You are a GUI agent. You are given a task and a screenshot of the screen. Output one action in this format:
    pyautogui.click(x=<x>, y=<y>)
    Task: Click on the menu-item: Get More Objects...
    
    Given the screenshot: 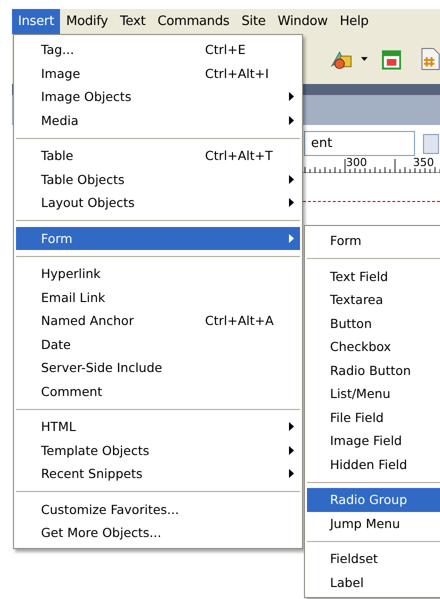 What is the action you would take?
    pyautogui.click(x=158, y=532)
    